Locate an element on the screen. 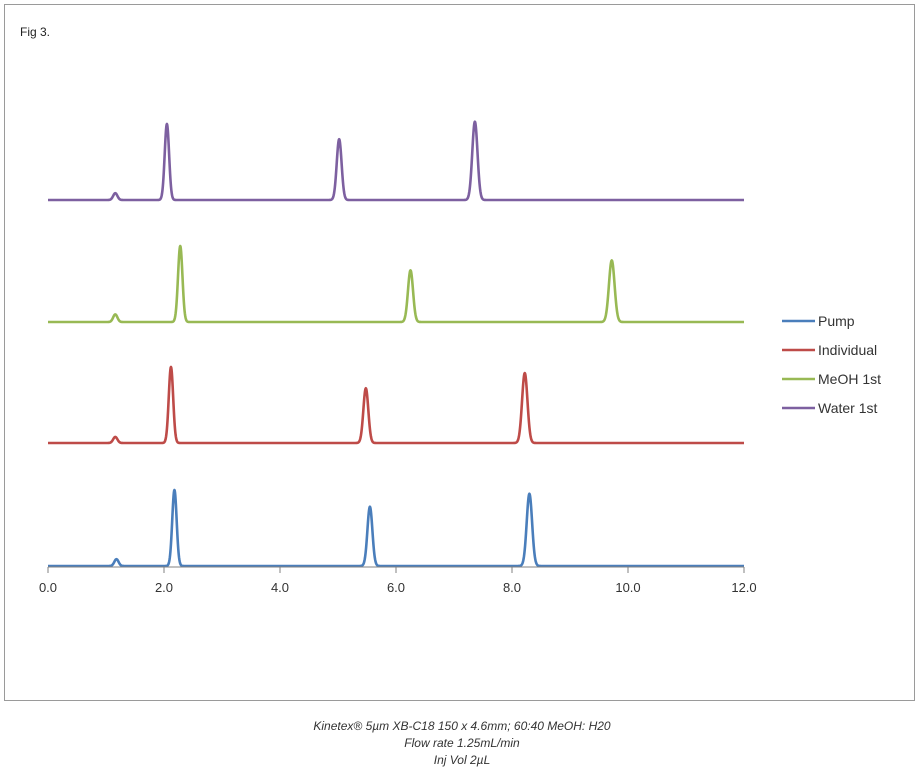 This screenshot has width=924, height=777. x-tick-label: 0.0 is located at coordinates (48, 587).